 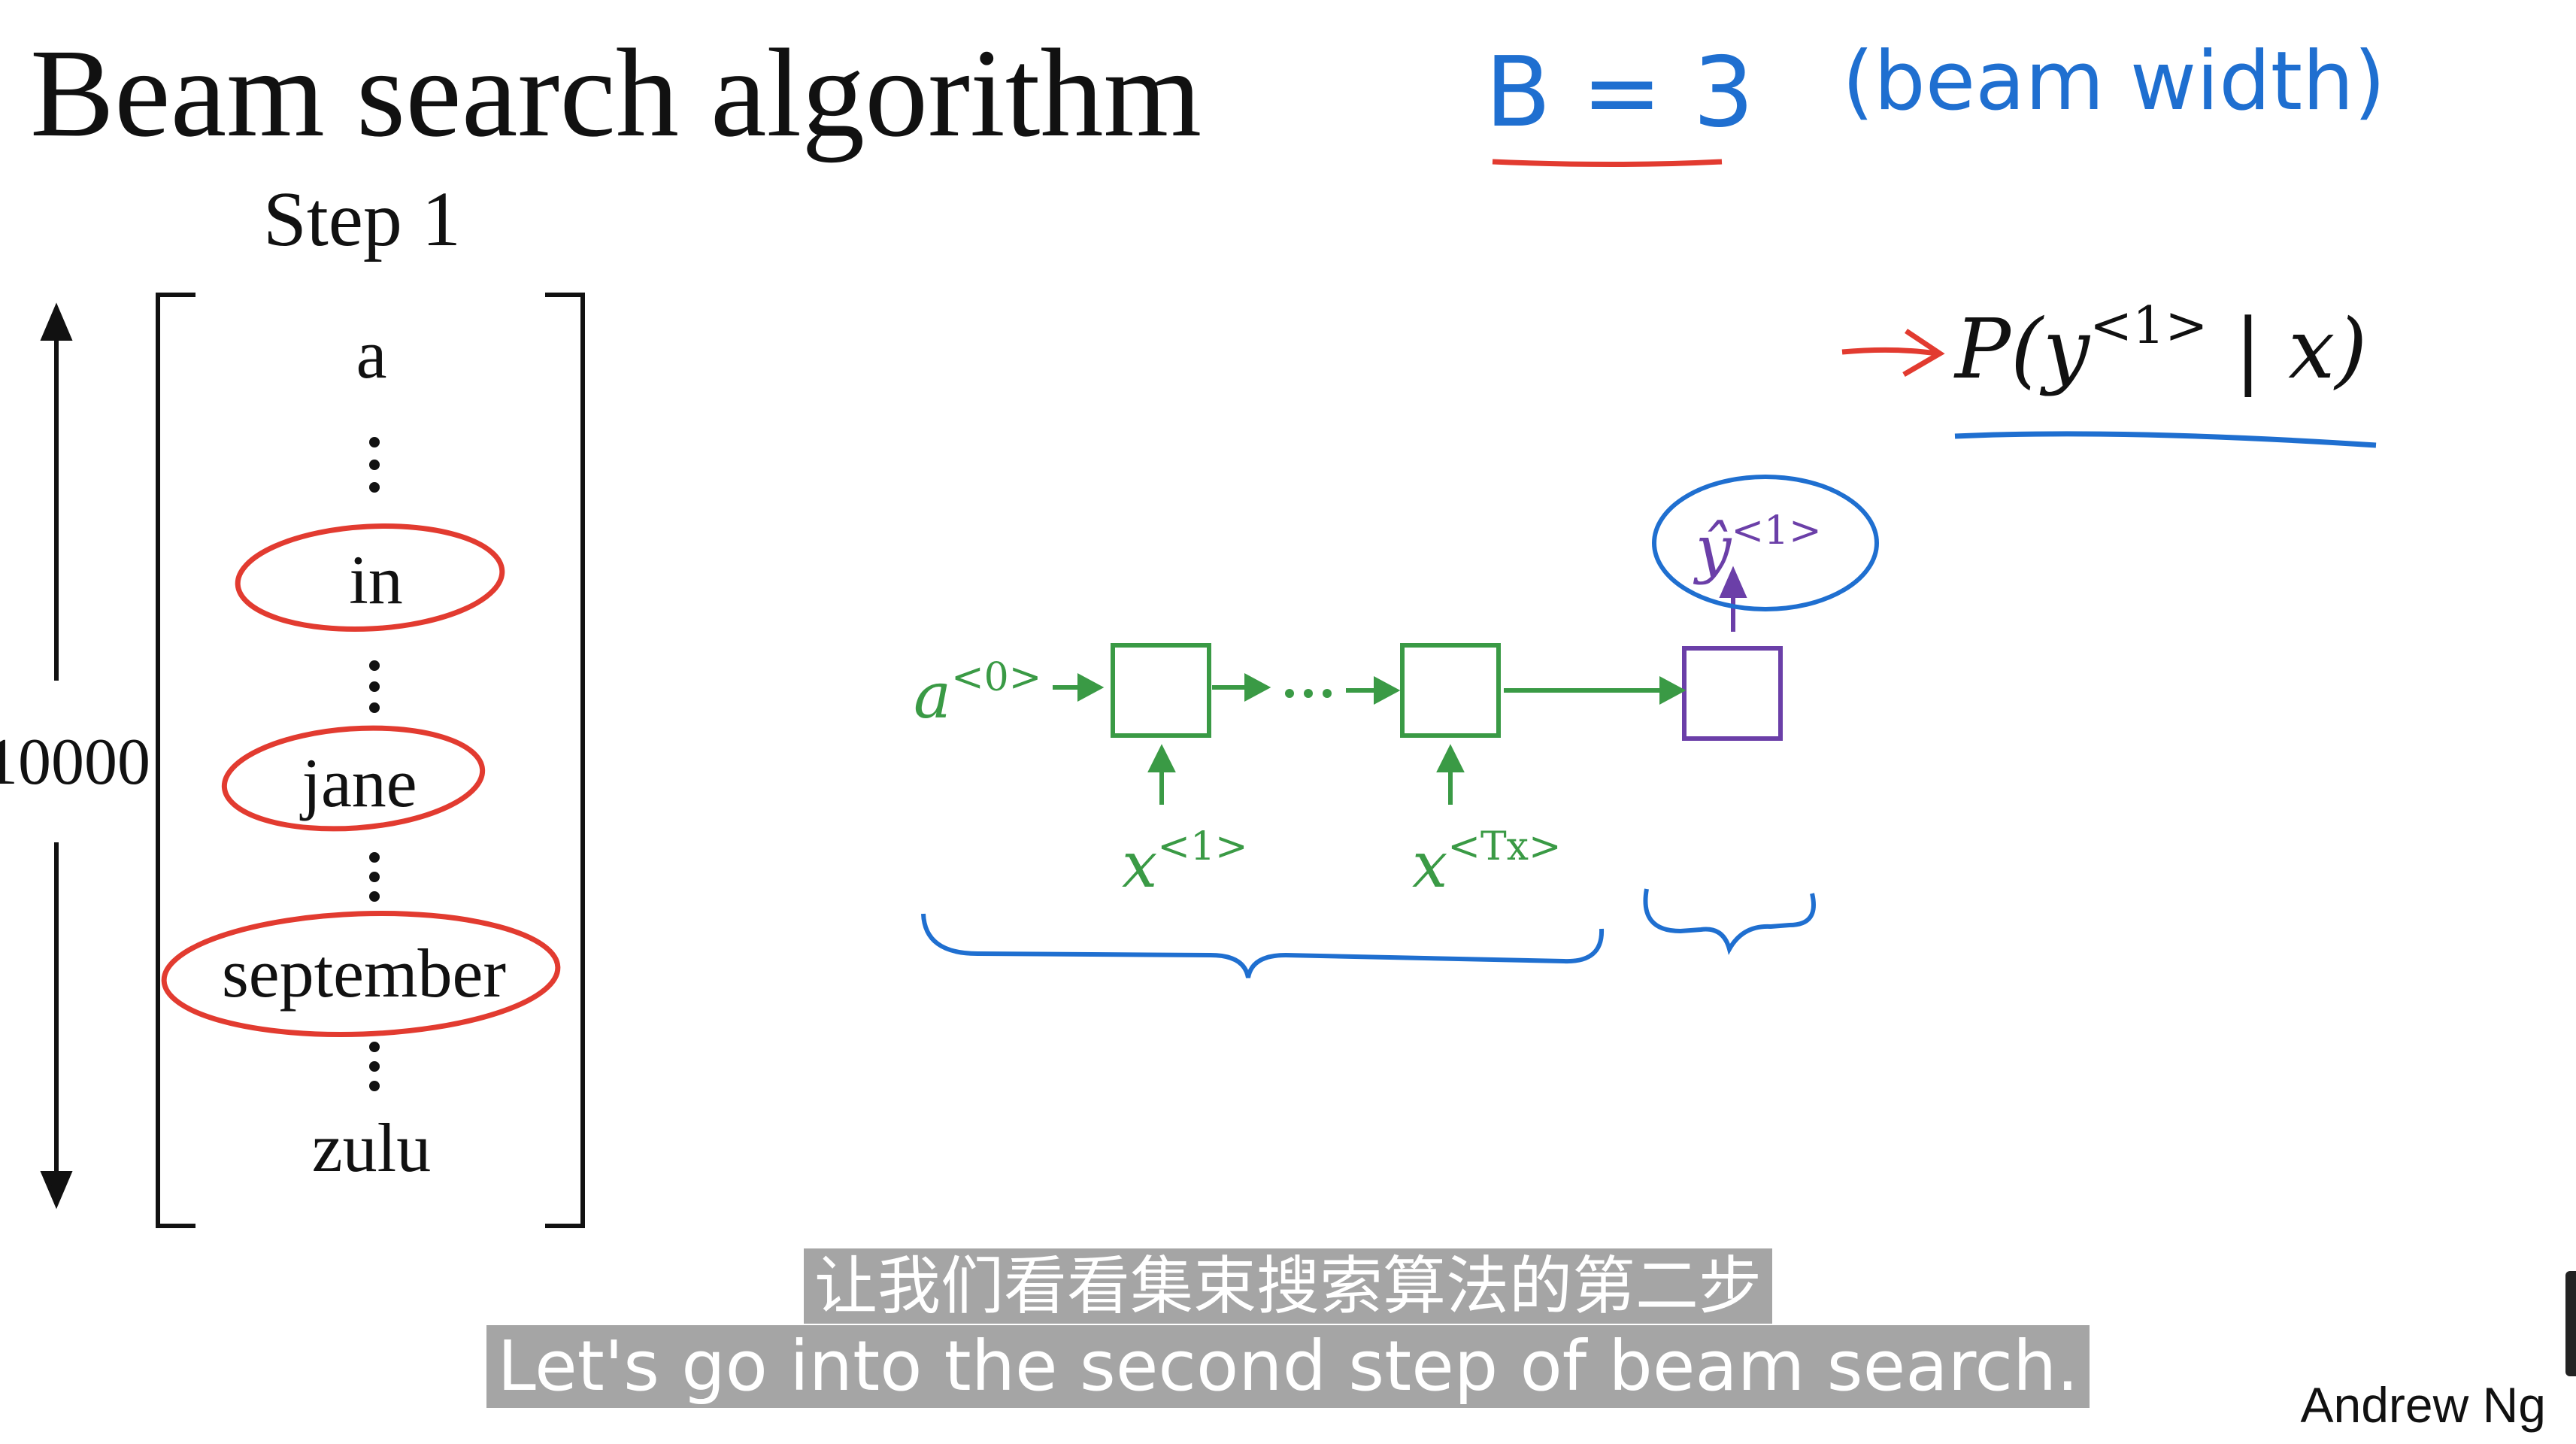 I want to click on step-label: Step 1, so click(x=362, y=219).